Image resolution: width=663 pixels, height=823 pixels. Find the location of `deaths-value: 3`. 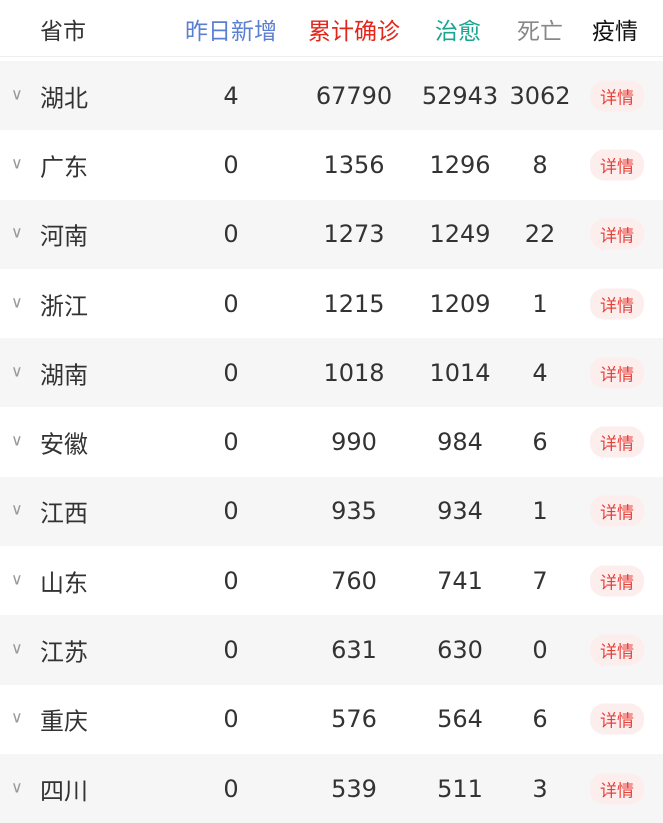

deaths-value: 3 is located at coordinates (540, 788).